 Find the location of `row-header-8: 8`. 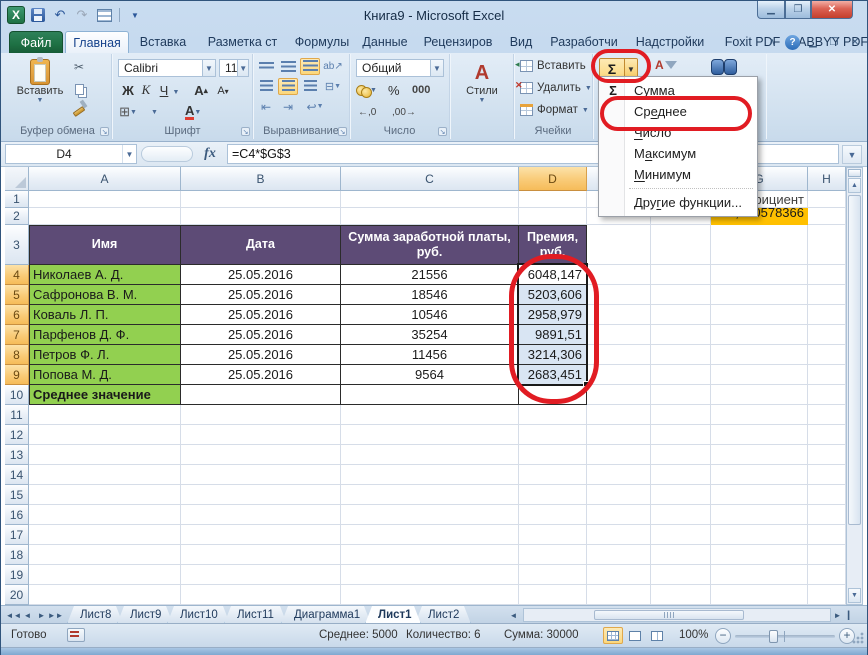

row-header-8: 8 is located at coordinates (17, 355).